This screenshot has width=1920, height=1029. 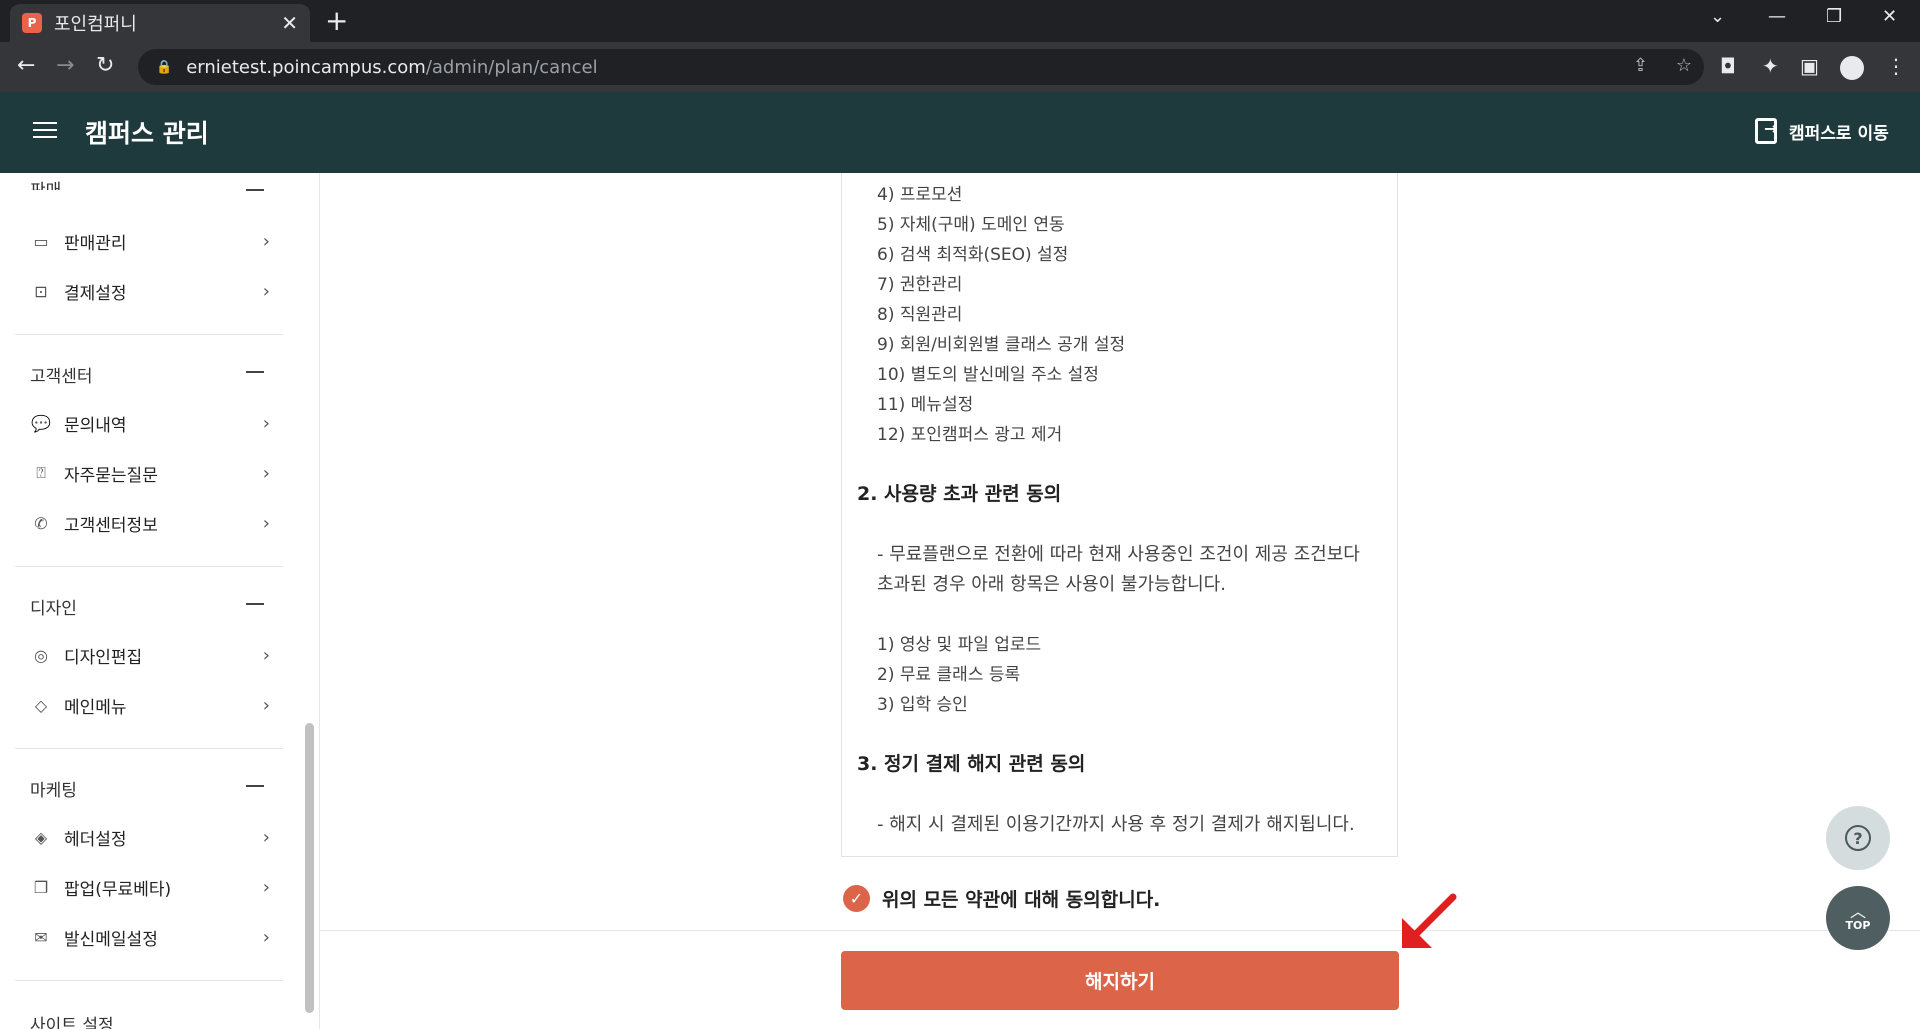 What do you see at coordinates (41, 523) in the screenshot?
I see `phone-icon: ✆` at bounding box center [41, 523].